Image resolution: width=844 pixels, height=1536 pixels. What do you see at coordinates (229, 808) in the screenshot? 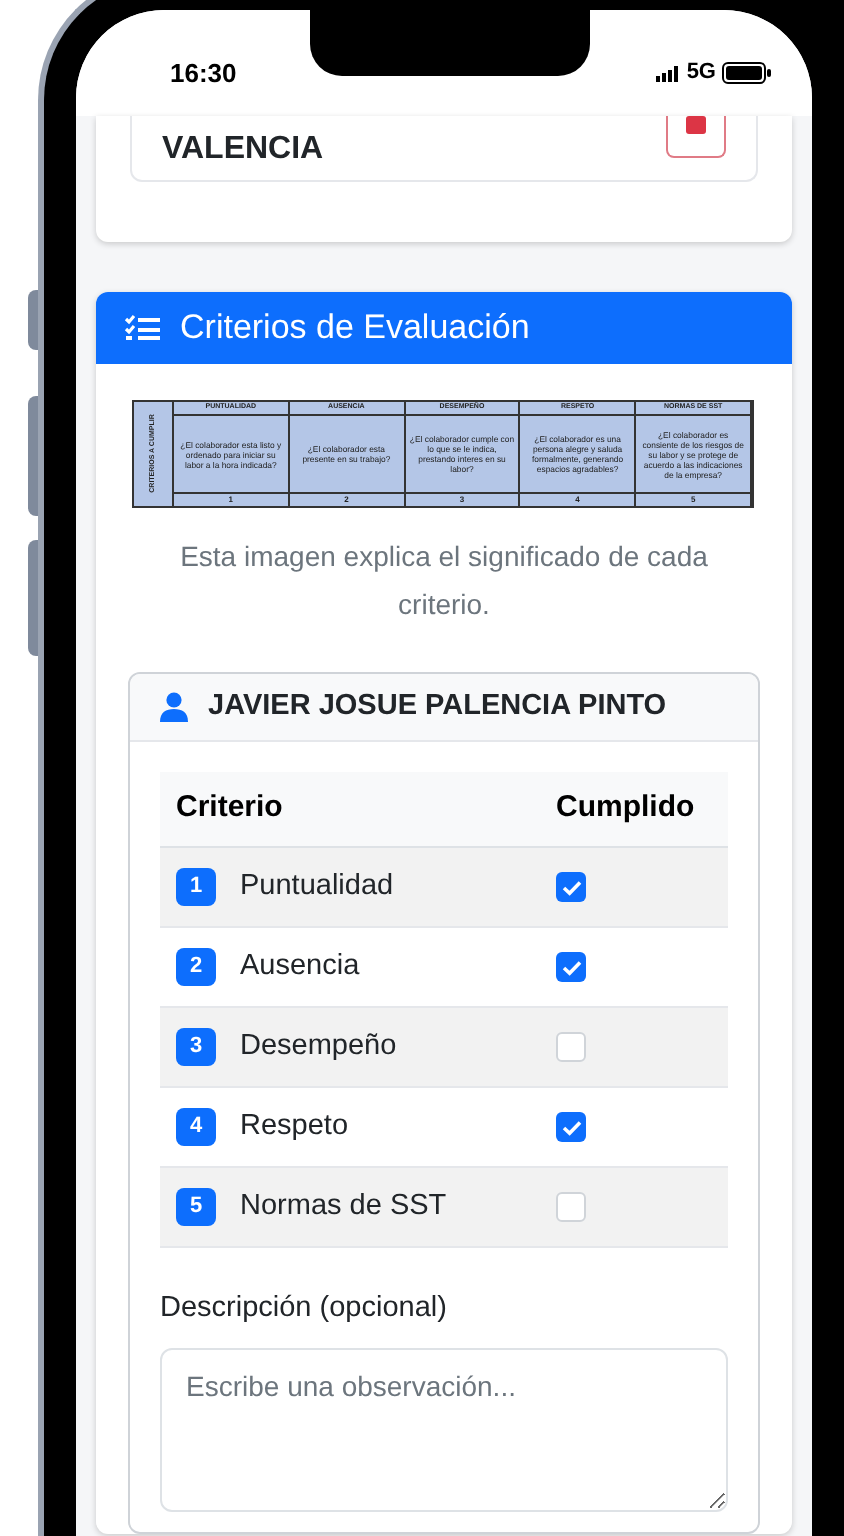
I see `column-header: Criterio` at bounding box center [229, 808].